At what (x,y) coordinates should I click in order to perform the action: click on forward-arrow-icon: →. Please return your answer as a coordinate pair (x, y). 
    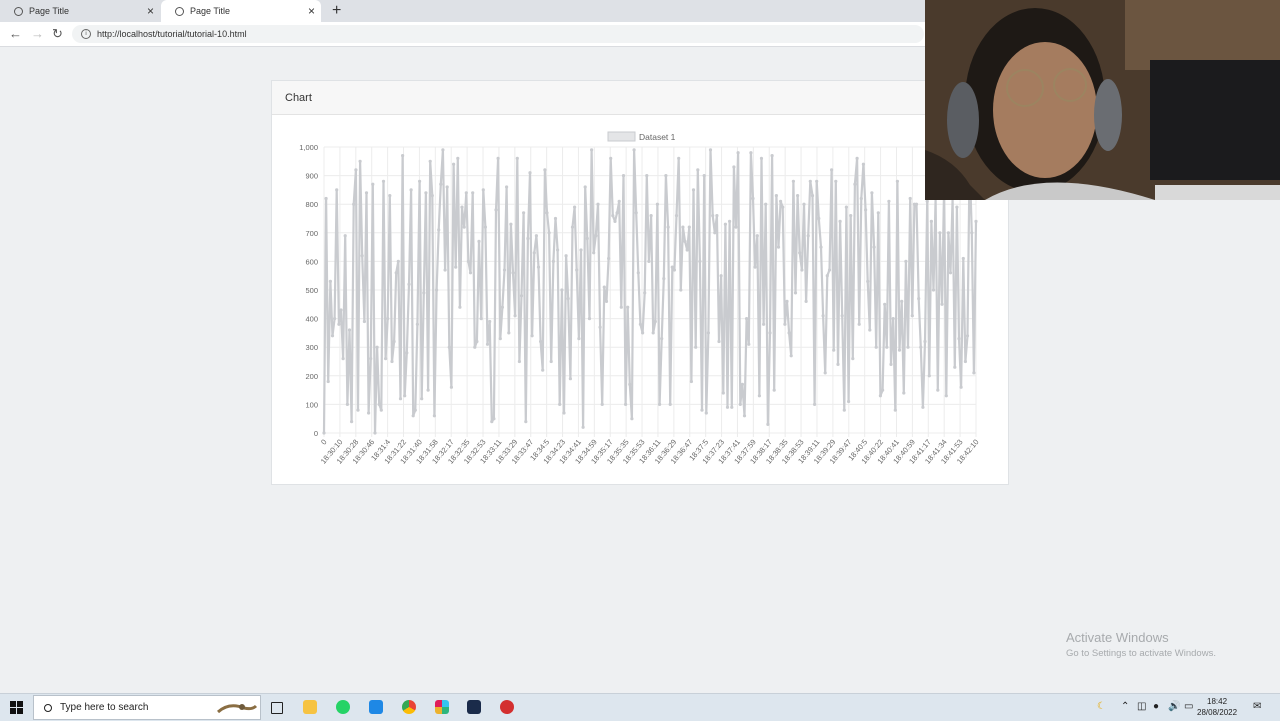
    Looking at the image, I should click on (37, 33).